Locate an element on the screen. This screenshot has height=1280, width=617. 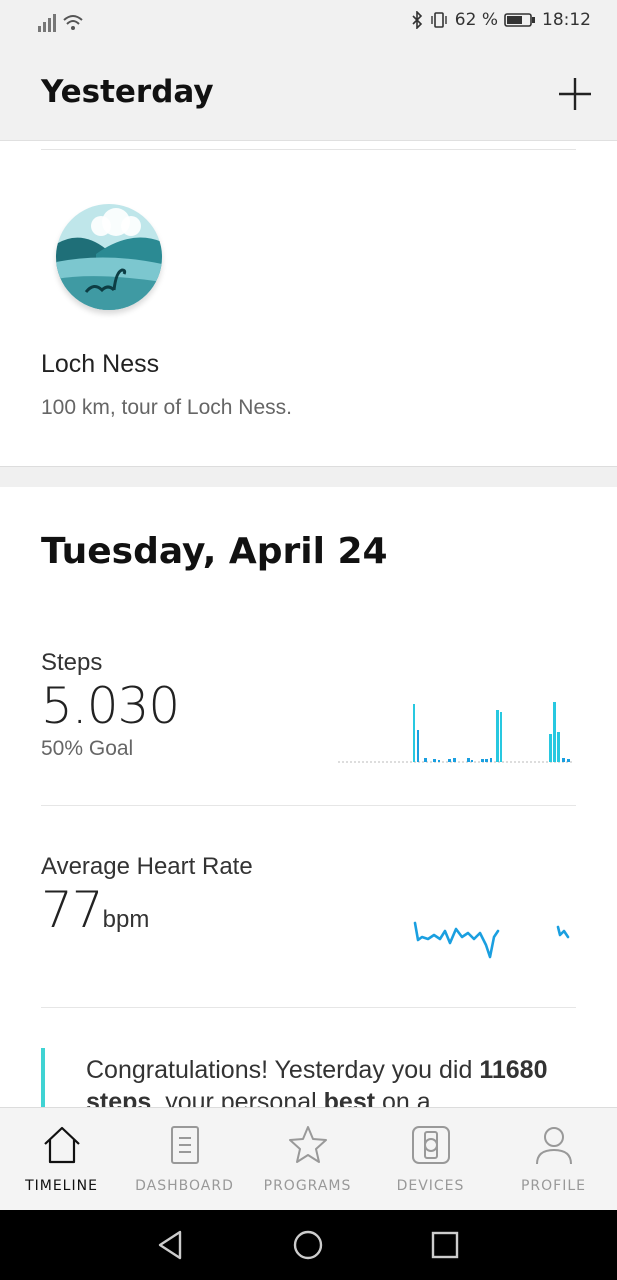
congrats-best: best is located at coordinates (349, 1098).